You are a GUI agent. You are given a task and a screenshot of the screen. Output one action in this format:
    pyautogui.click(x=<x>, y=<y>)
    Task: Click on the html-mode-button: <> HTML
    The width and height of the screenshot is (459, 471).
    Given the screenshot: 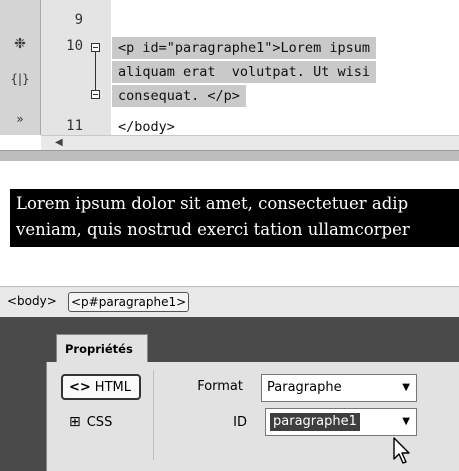 What is the action you would take?
    pyautogui.click(x=101, y=387)
    